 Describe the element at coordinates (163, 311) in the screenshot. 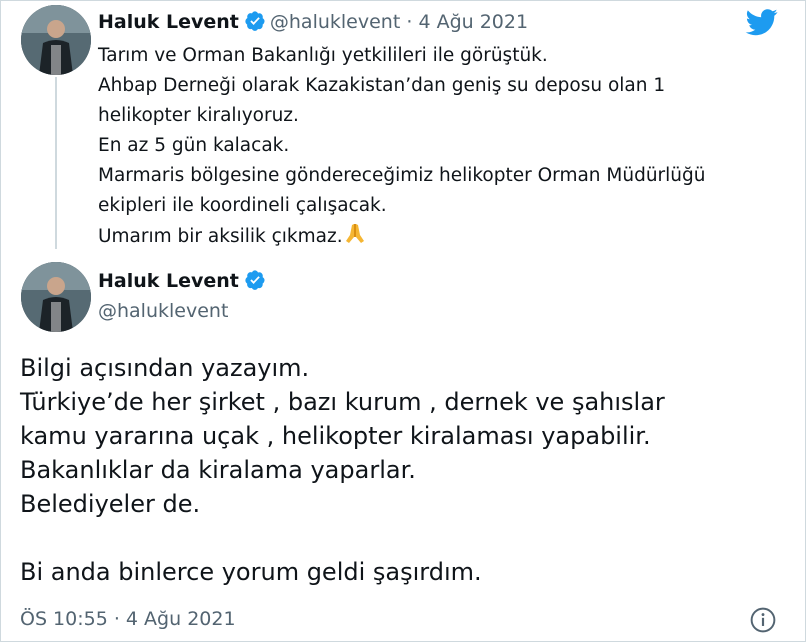

I see `main-author-handle: @haluklevent` at that location.